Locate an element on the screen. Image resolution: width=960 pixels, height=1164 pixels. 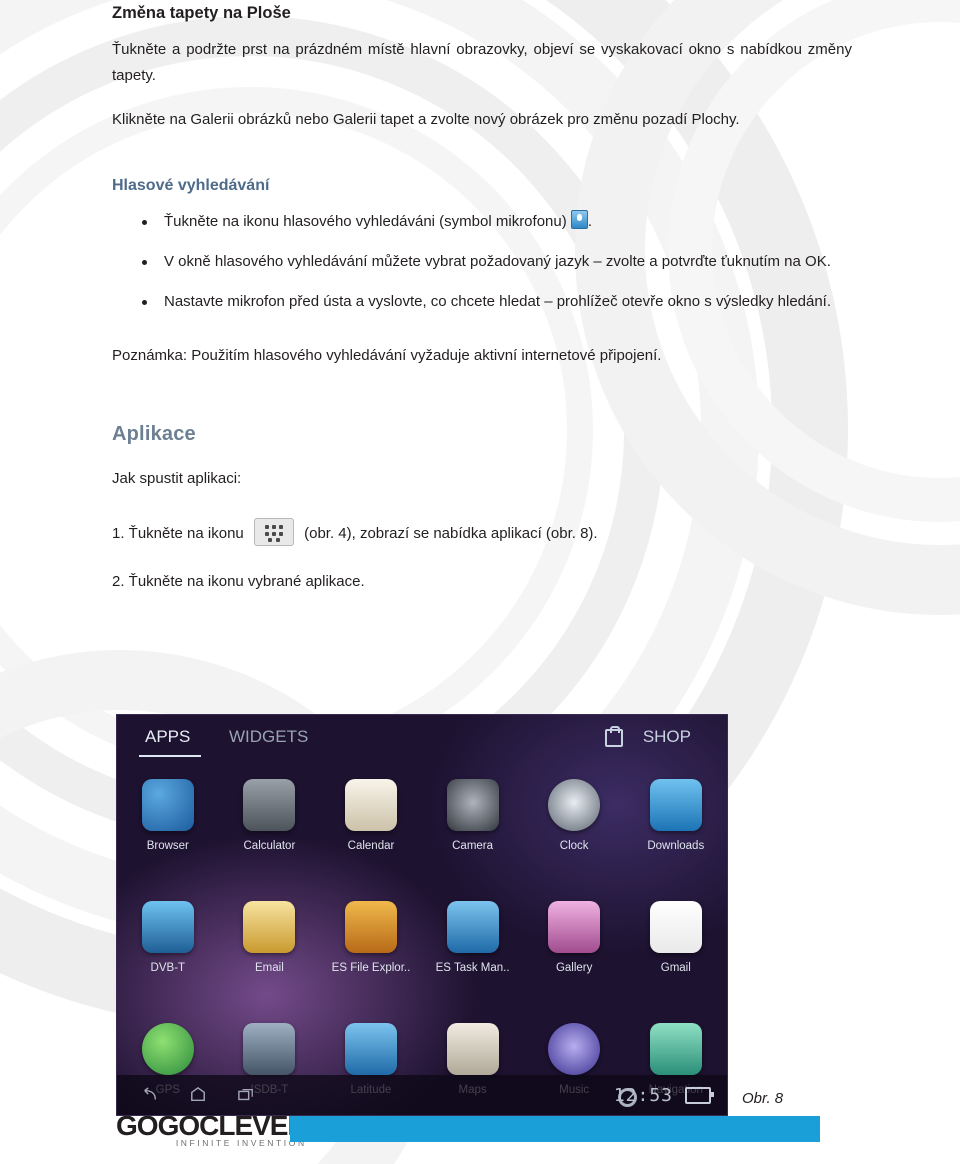
recent-apps-icon is located at coordinates (246, 1095).